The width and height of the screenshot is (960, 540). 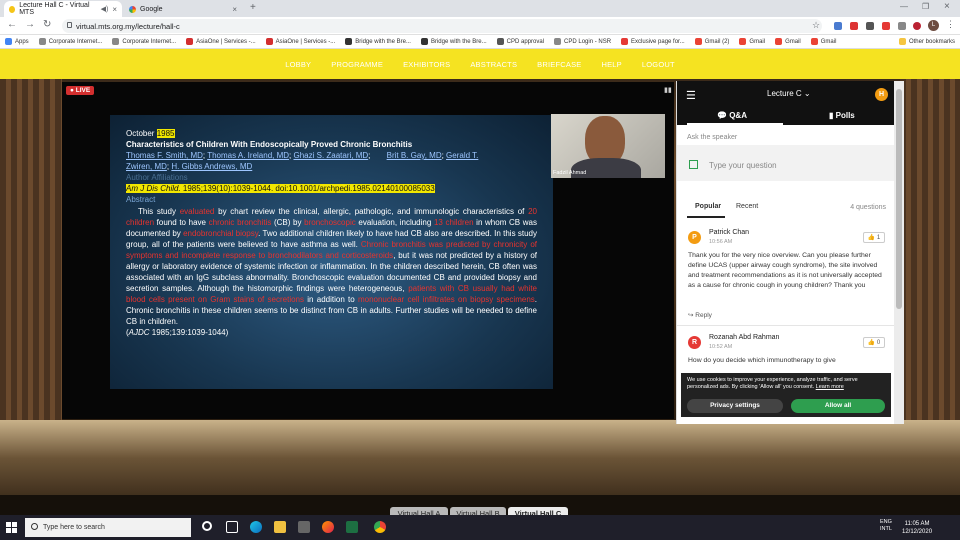 I want to click on sort-recent: Recent, so click(x=747, y=206).